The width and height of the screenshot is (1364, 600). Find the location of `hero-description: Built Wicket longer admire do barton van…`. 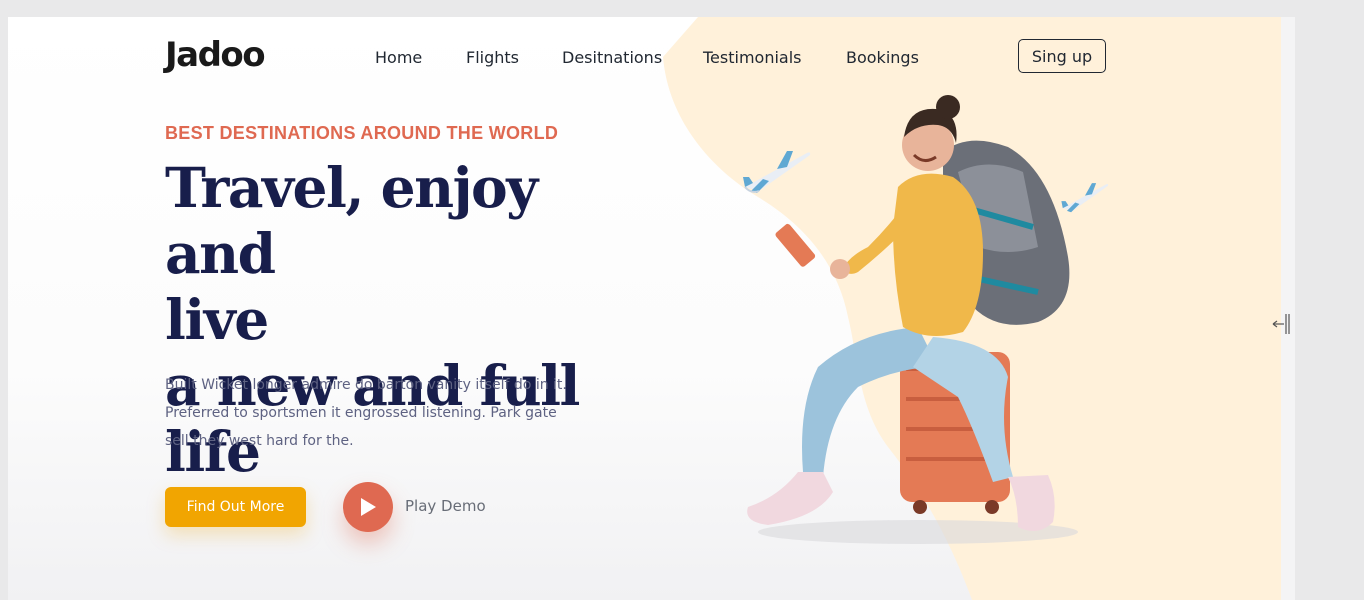

hero-description: Built Wicket longer admire do barton van… is located at coordinates (390, 413).